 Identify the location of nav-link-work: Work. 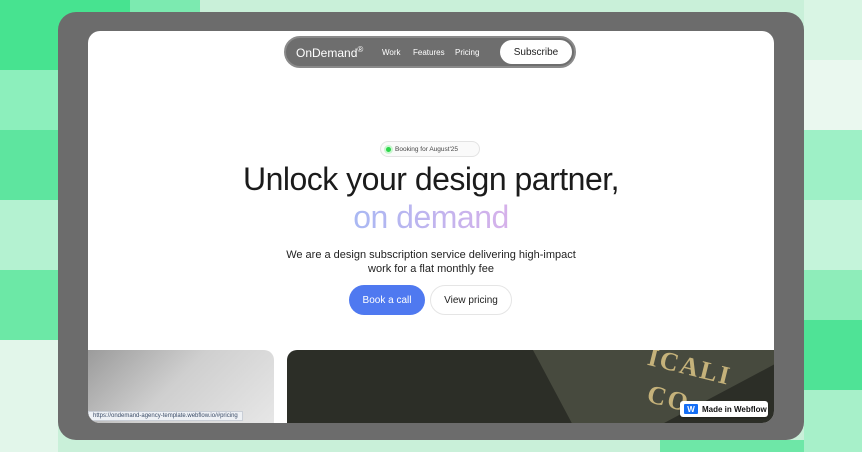
(391, 52).